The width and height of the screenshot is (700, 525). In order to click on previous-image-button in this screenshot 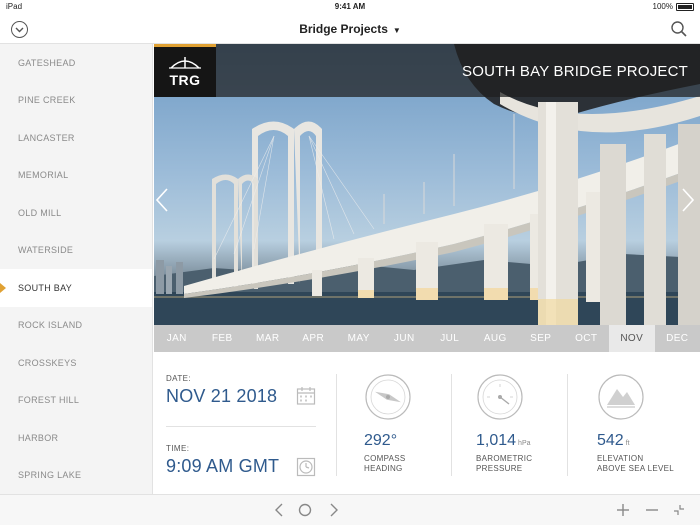, I will do `click(161, 202)`.